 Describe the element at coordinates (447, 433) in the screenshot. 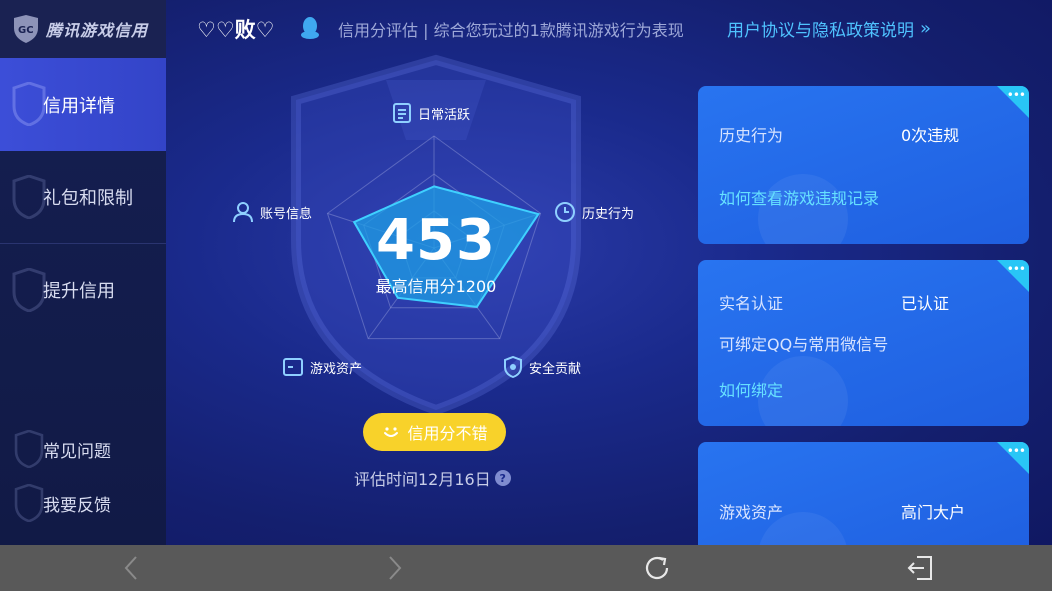

I see `credit-status-label: 信用分不错` at that location.